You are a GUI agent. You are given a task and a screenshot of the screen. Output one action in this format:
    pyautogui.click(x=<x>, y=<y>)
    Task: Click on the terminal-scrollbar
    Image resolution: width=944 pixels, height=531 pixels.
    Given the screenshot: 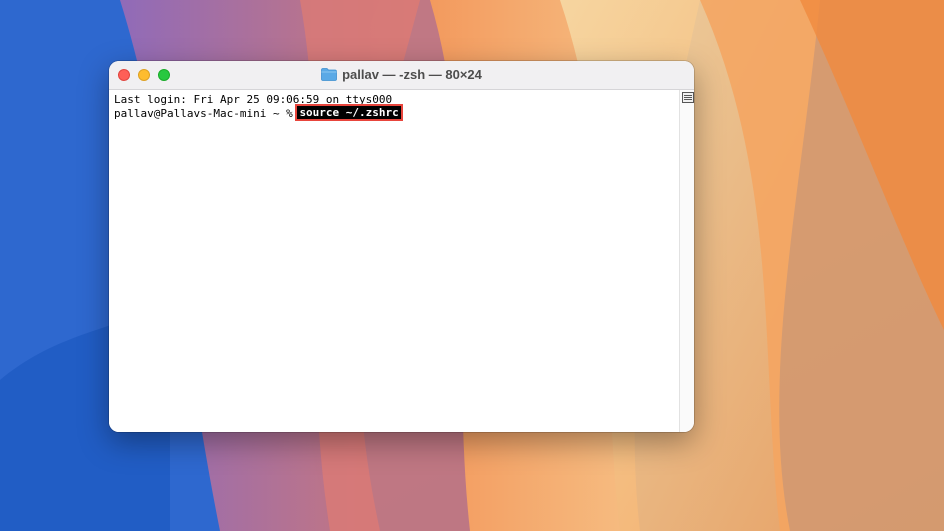 What is the action you would take?
    pyautogui.click(x=686, y=261)
    